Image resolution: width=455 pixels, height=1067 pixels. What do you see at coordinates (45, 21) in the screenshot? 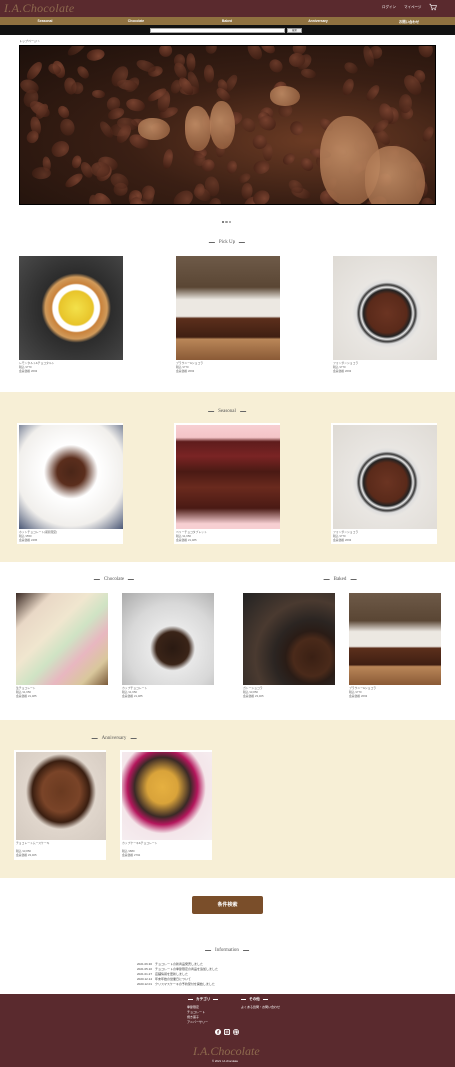
I see `nav-item-seasonal: Seasonal` at bounding box center [45, 21].